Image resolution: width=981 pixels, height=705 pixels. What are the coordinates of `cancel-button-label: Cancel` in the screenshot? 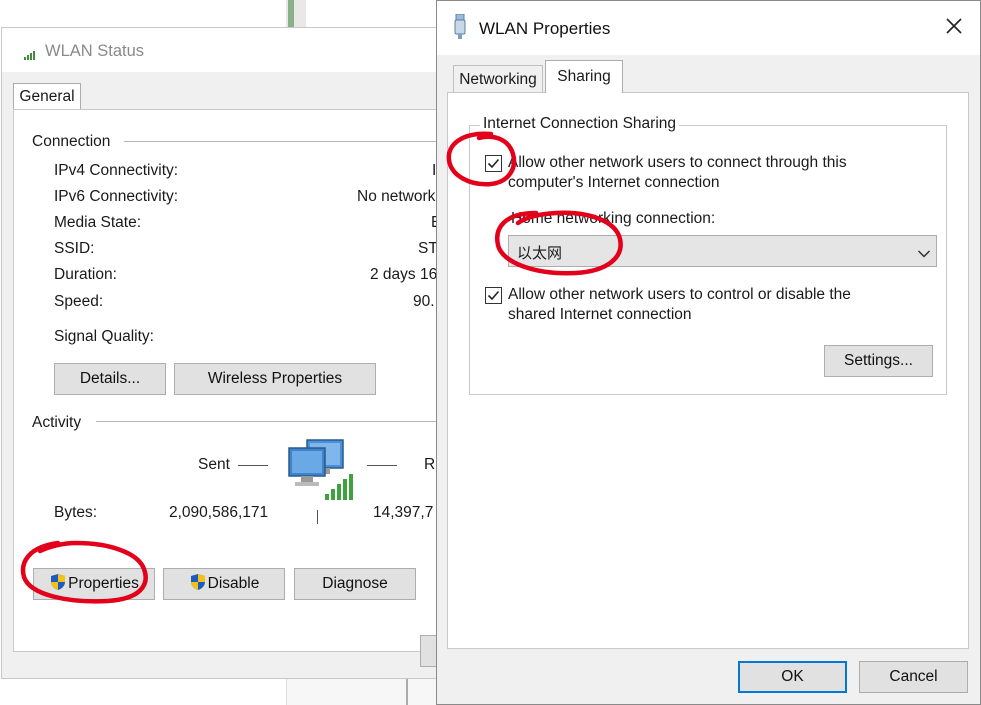 It's located at (913, 676).